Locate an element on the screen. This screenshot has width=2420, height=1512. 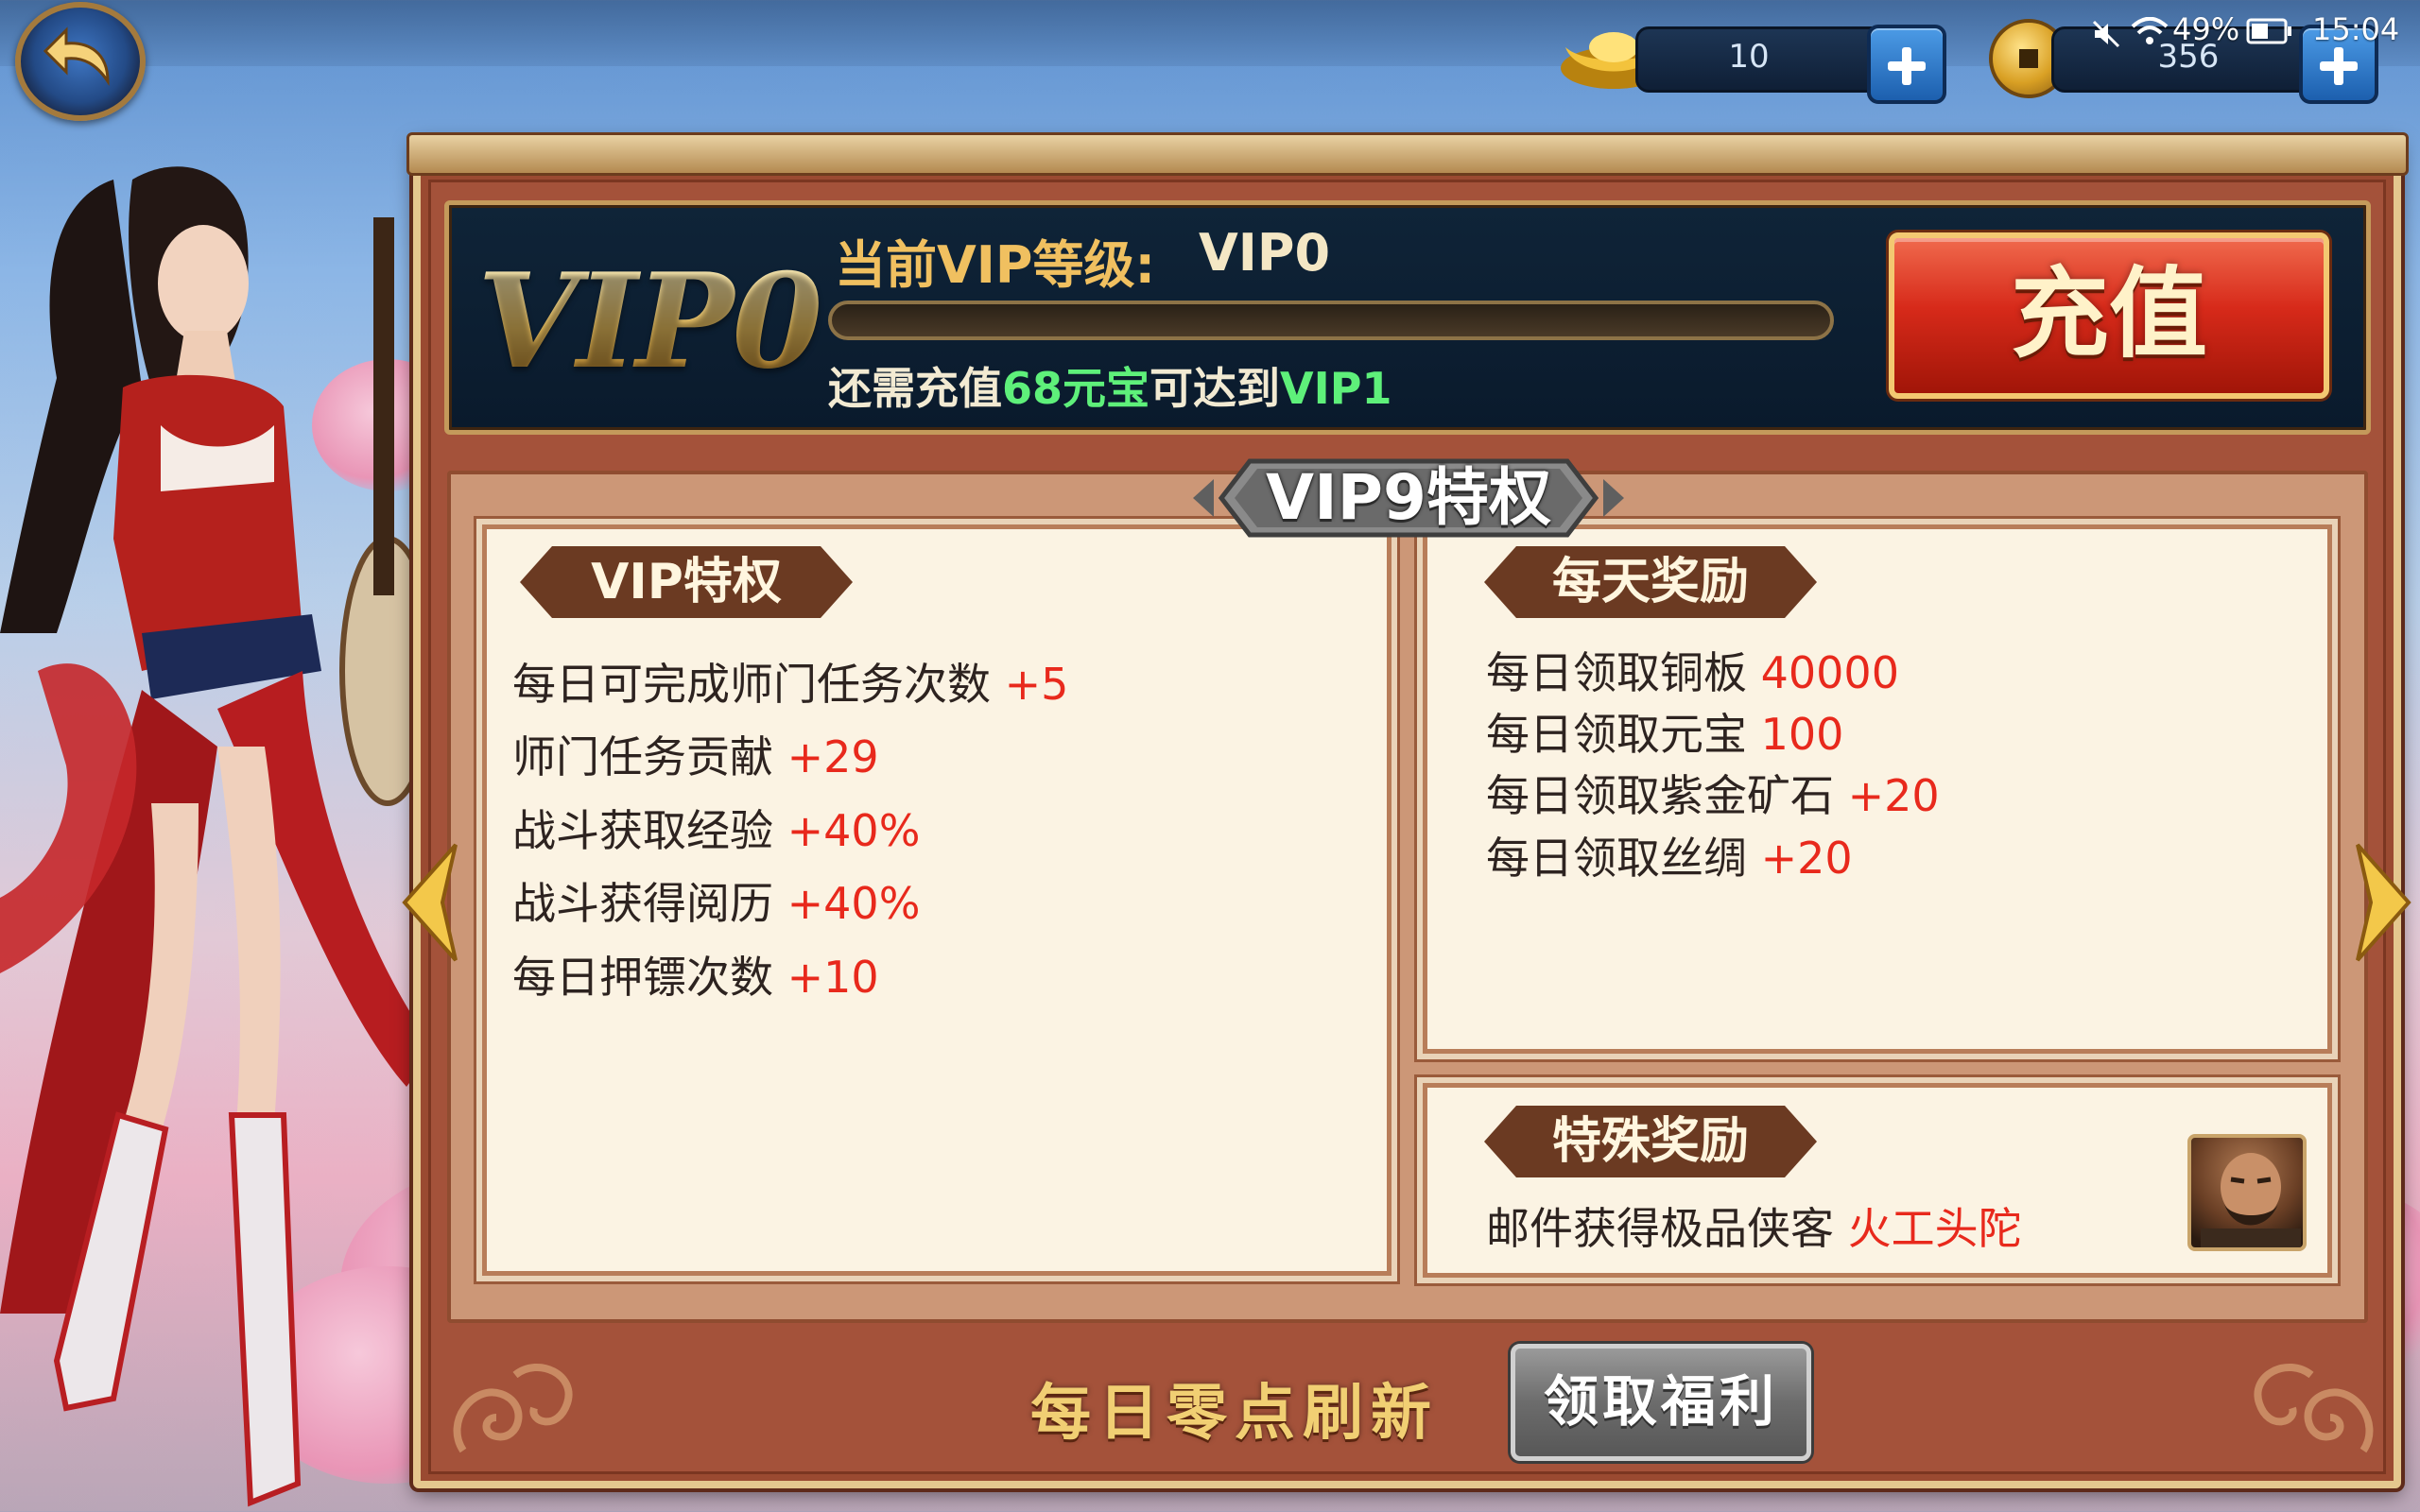
need-amount: 68元宝 is located at coordinates (1076, 388).